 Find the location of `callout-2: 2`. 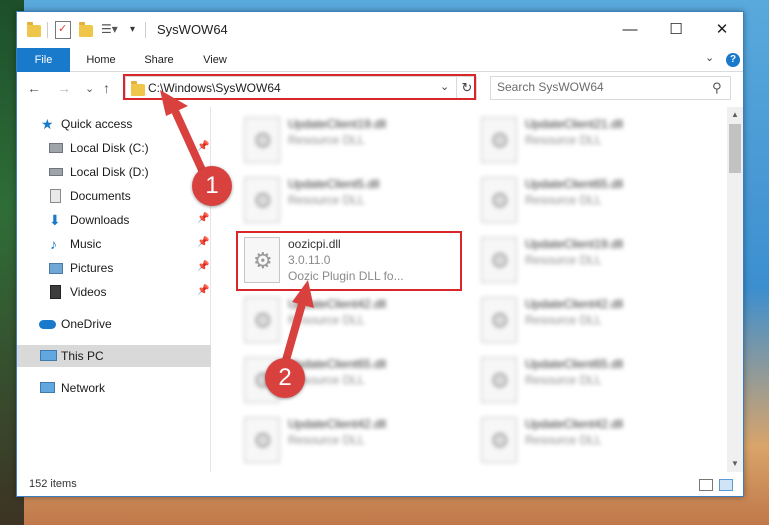

callout-2: 2 is located at coordinates (285, 378).